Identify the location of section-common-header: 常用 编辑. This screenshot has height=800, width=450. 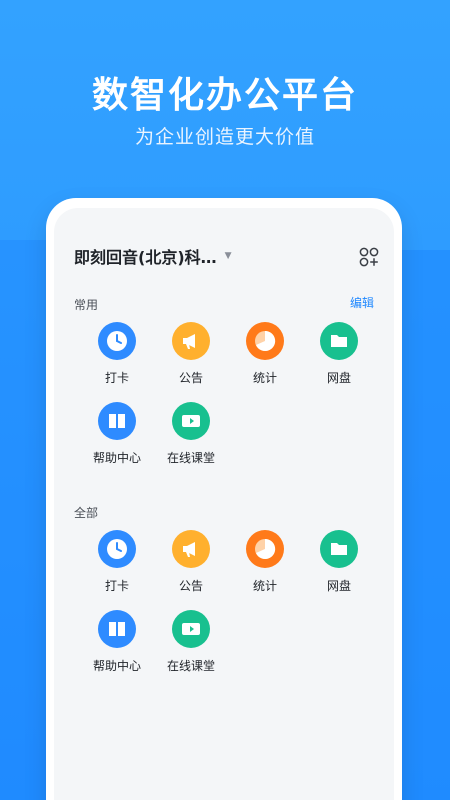
(224, 304).